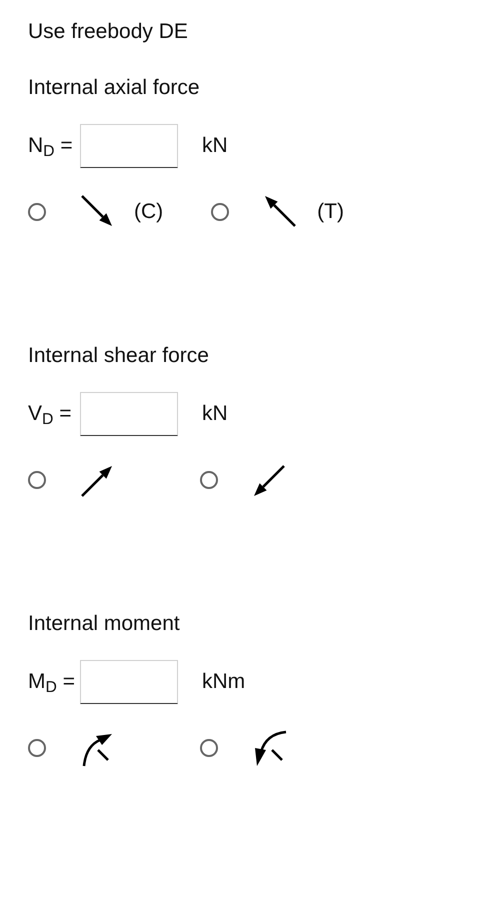 The width and height of the screenshot is (489, 901). What do you see at coordinates (52, 683) in the screenshot?
I see `field-label: M$_{D}$ =` at bounding box center [52, 683].